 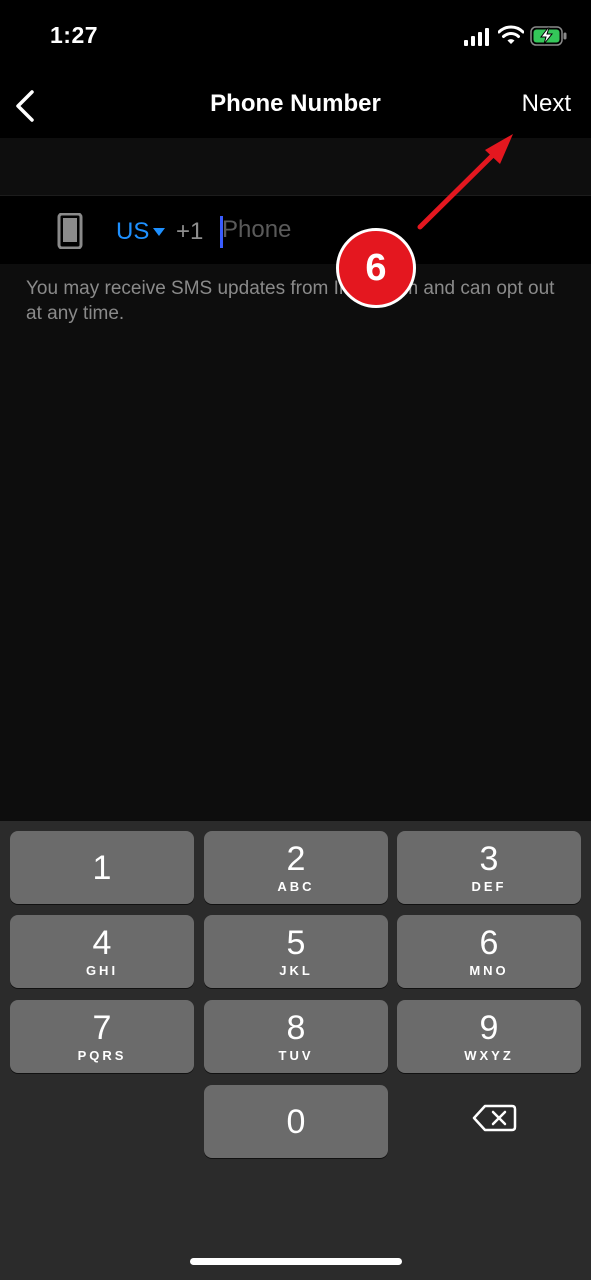 I want to click on key-3: 3 DEF, so click(x=489, y=867).